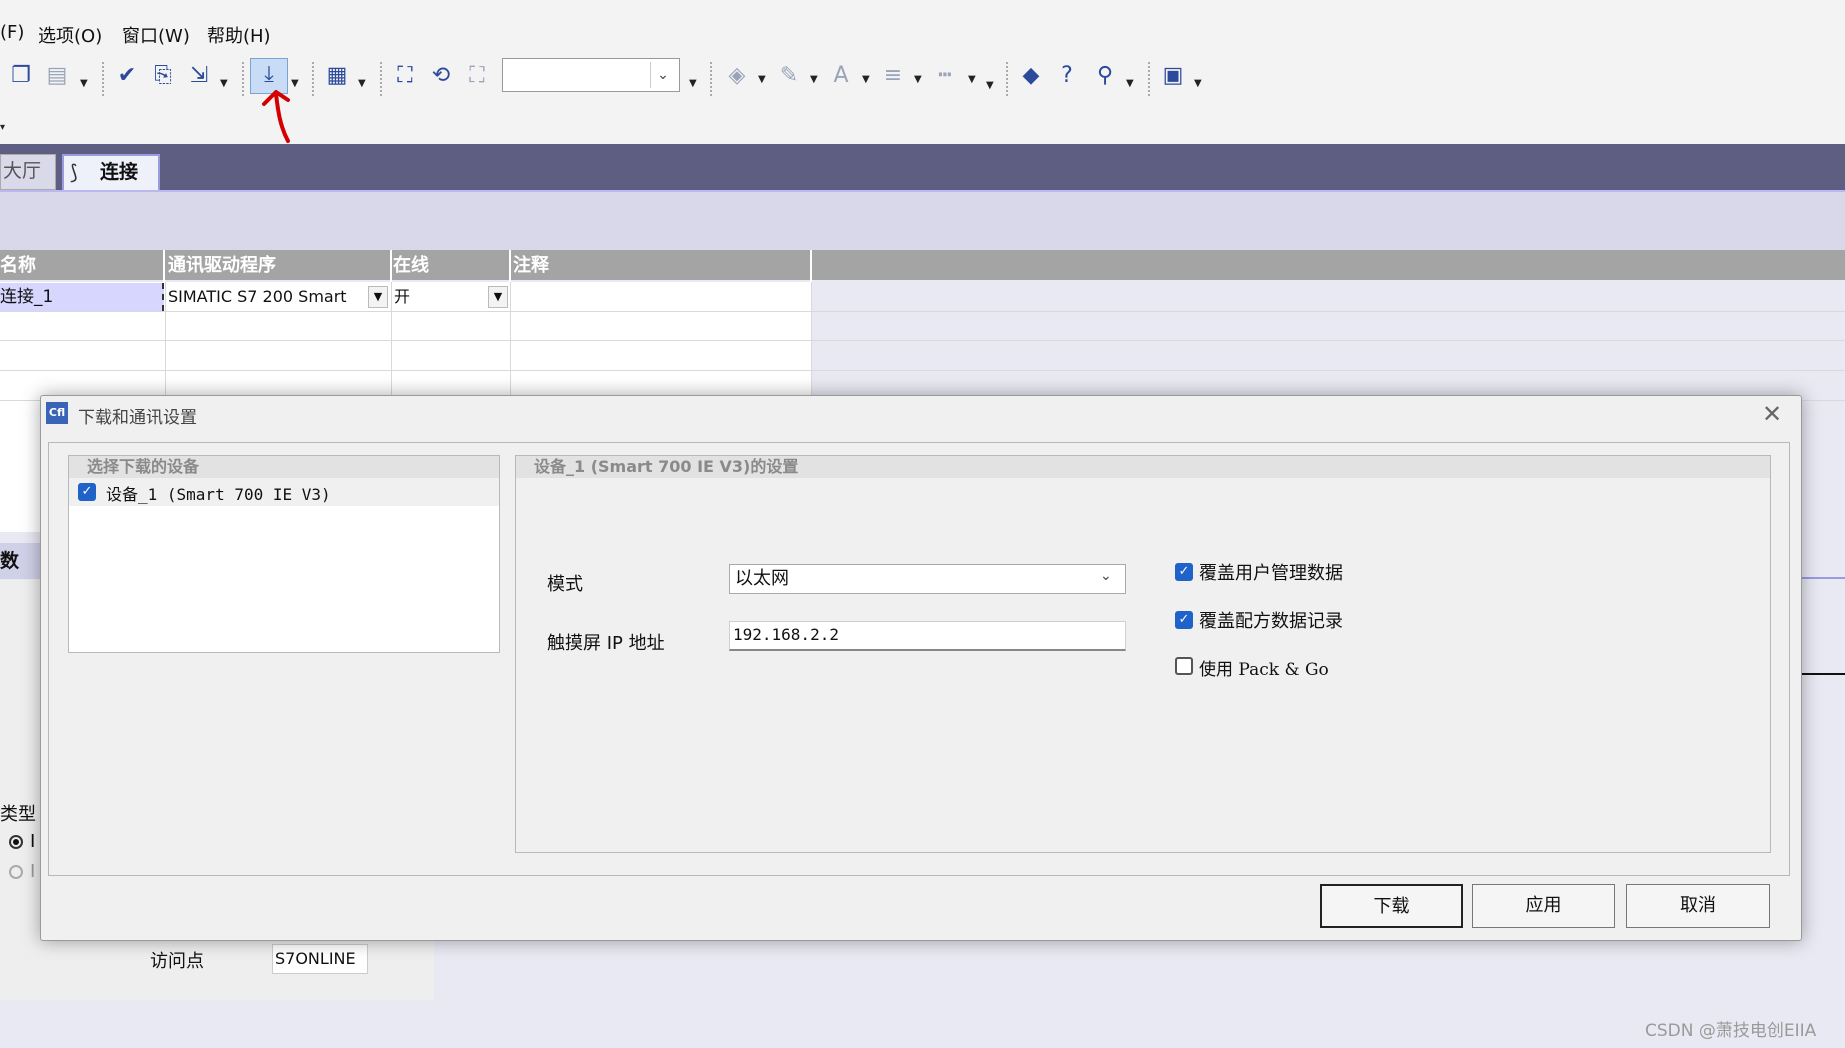 The image size is (1845, 1048). Describe the element at coordinates (927, 636) in the screenshot. I see `ip-address-input: 192.168.2.2` at that location.